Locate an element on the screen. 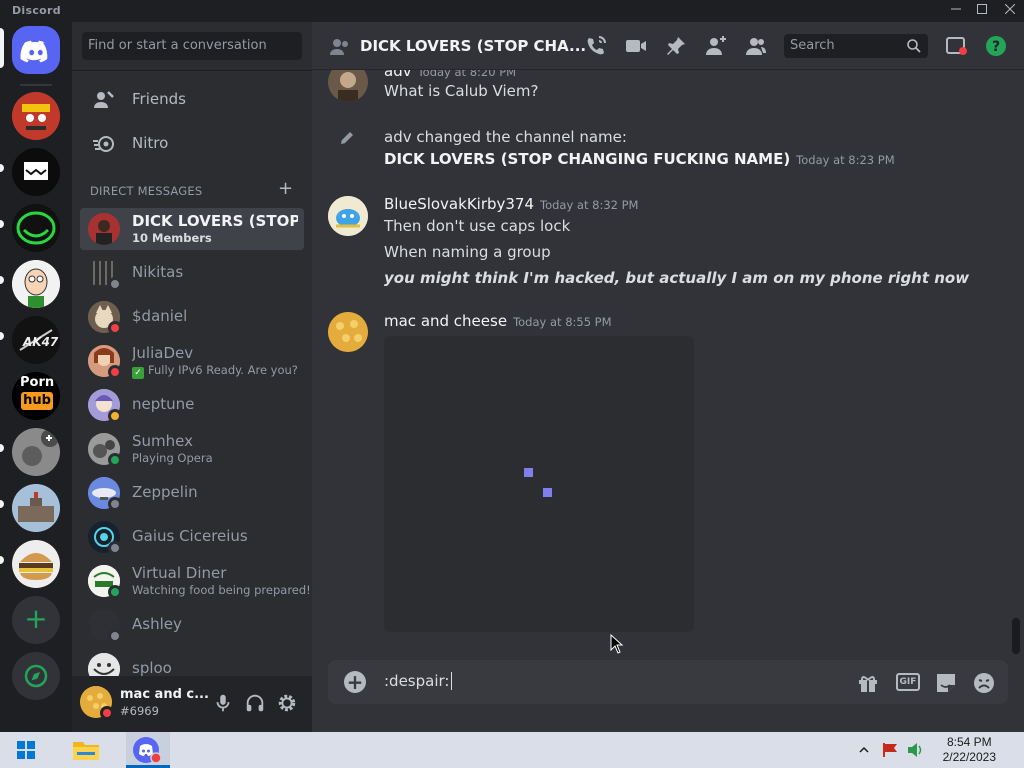 This screenshot has height=768, width=1024. server-icon-5: AK47 is located at coordinates (36, 340).